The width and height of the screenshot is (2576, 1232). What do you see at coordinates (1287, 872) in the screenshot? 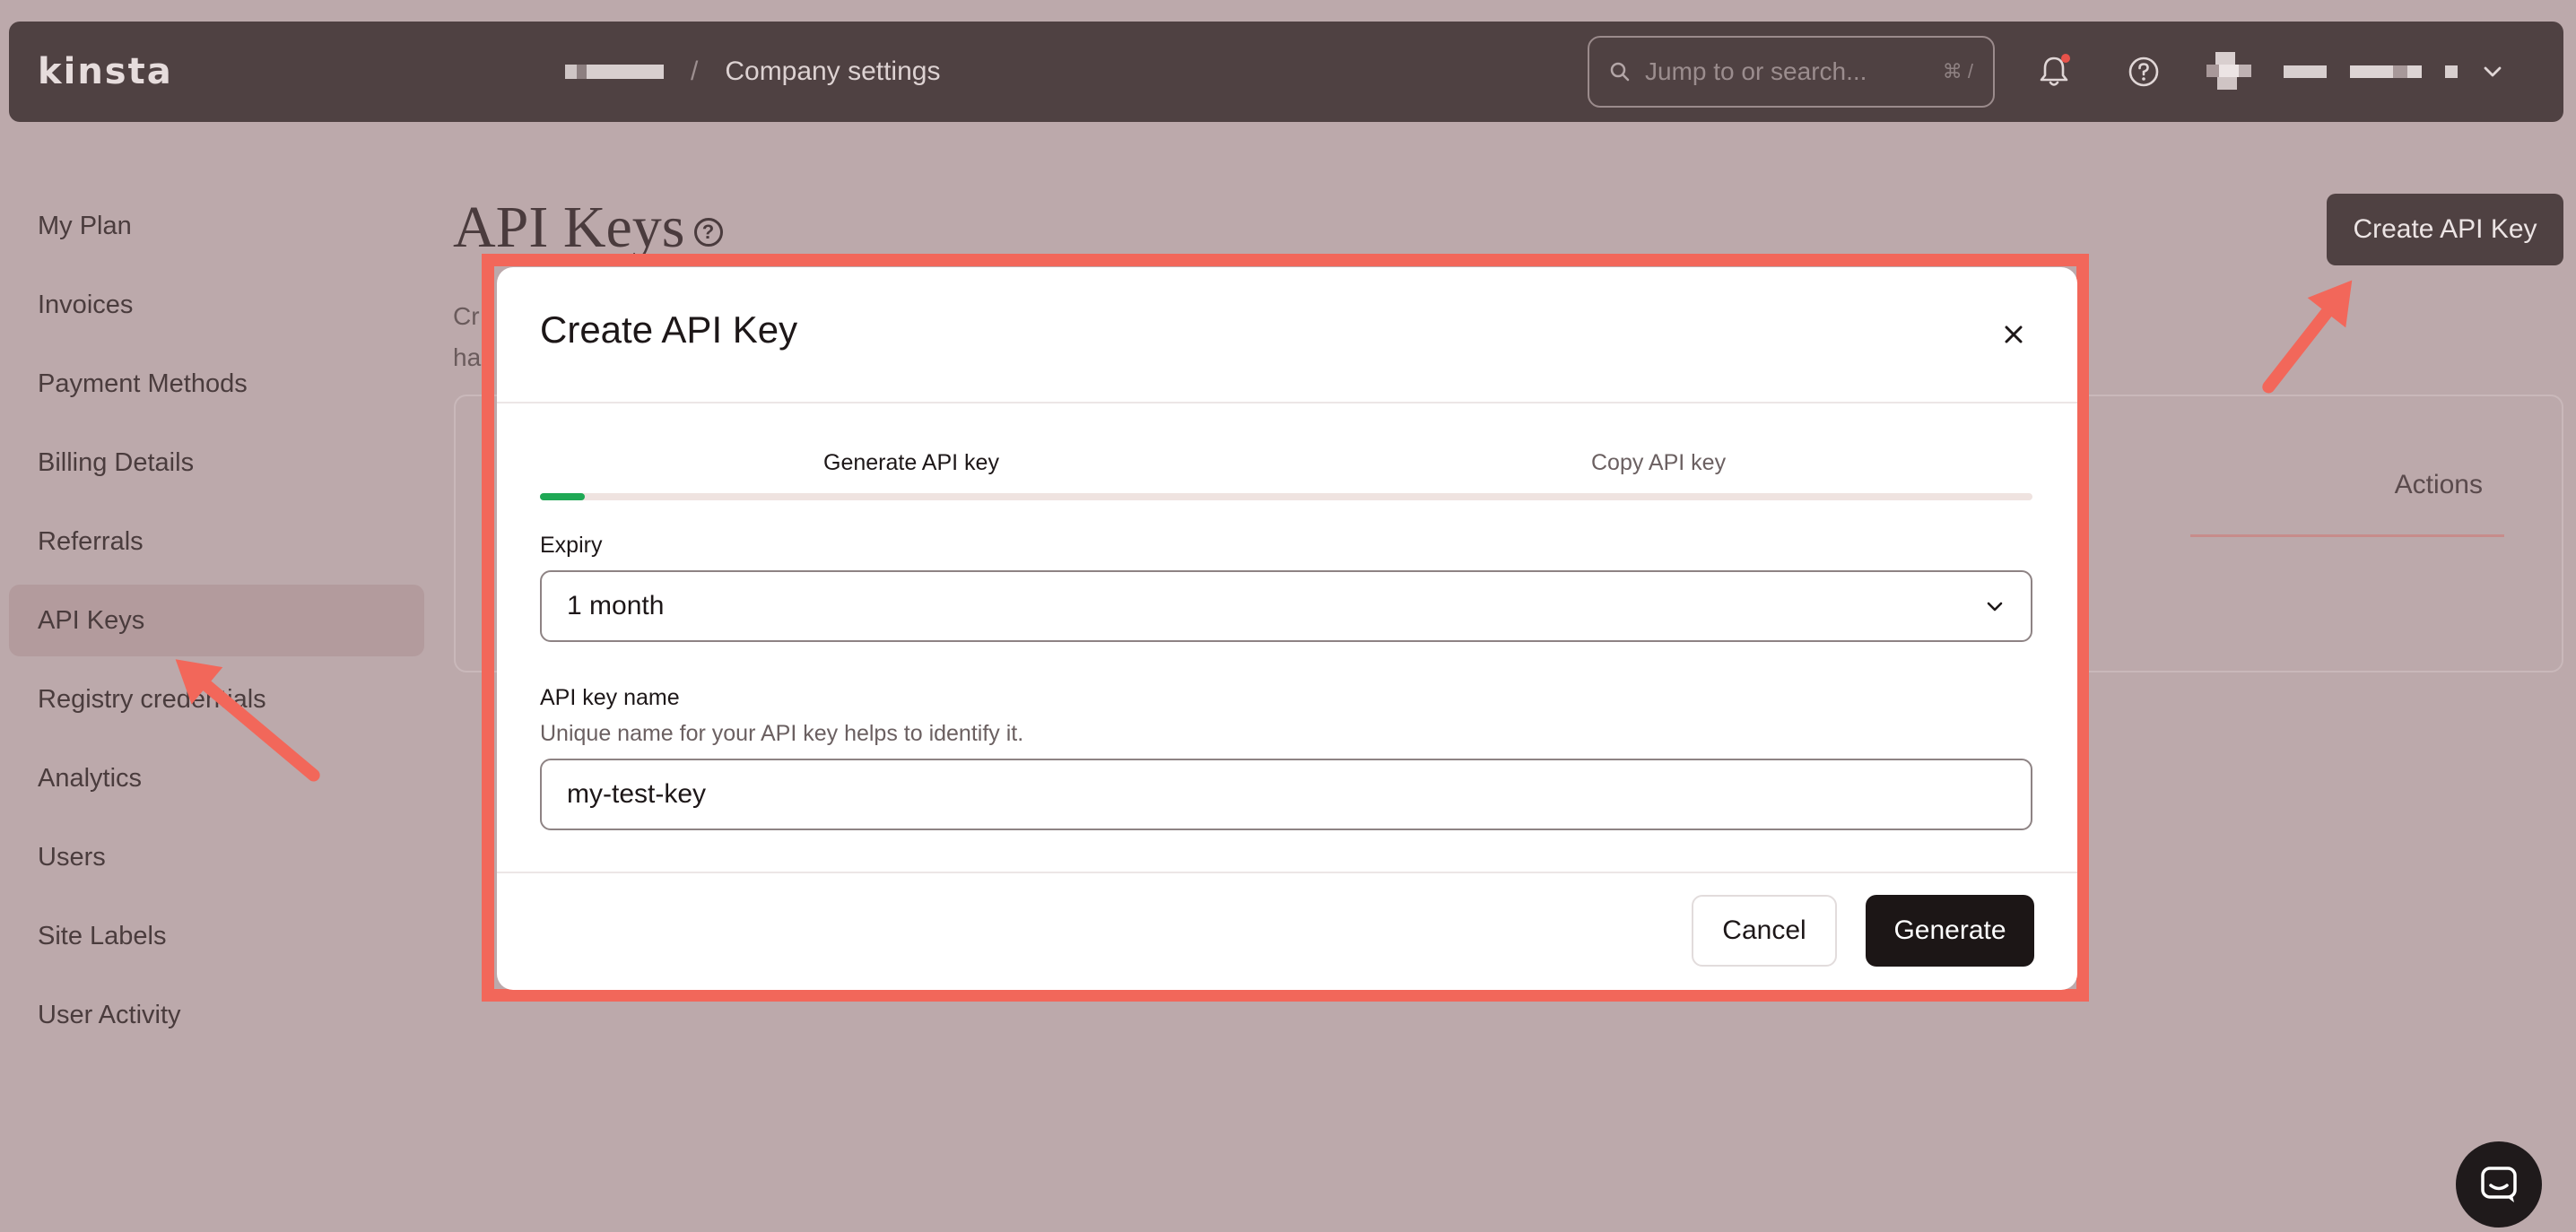
I see `modal-footer-divider` at bounding box center [1287, 872].